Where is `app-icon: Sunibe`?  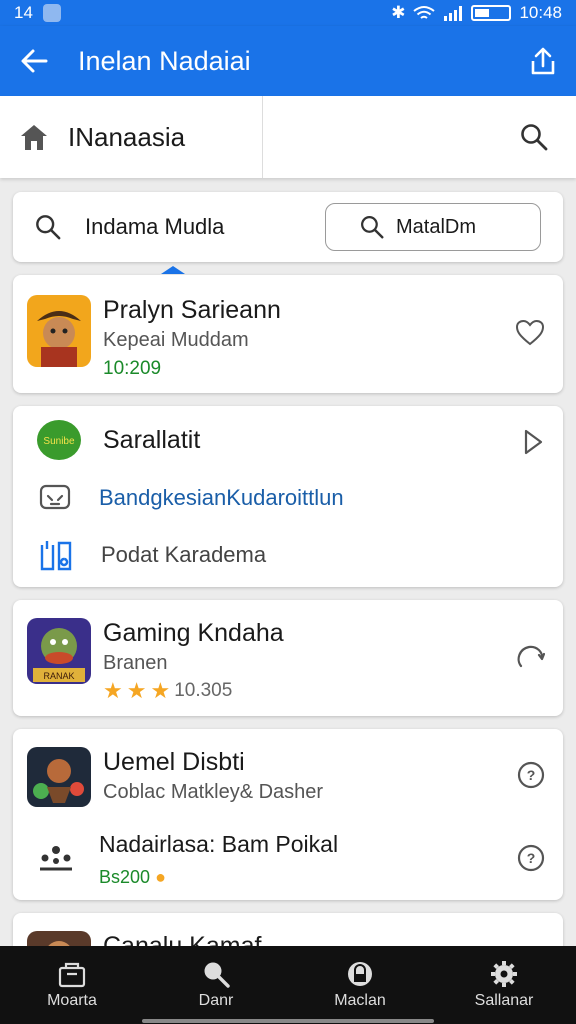 app-icon: Sunibe is located at coordinates (59, 440).